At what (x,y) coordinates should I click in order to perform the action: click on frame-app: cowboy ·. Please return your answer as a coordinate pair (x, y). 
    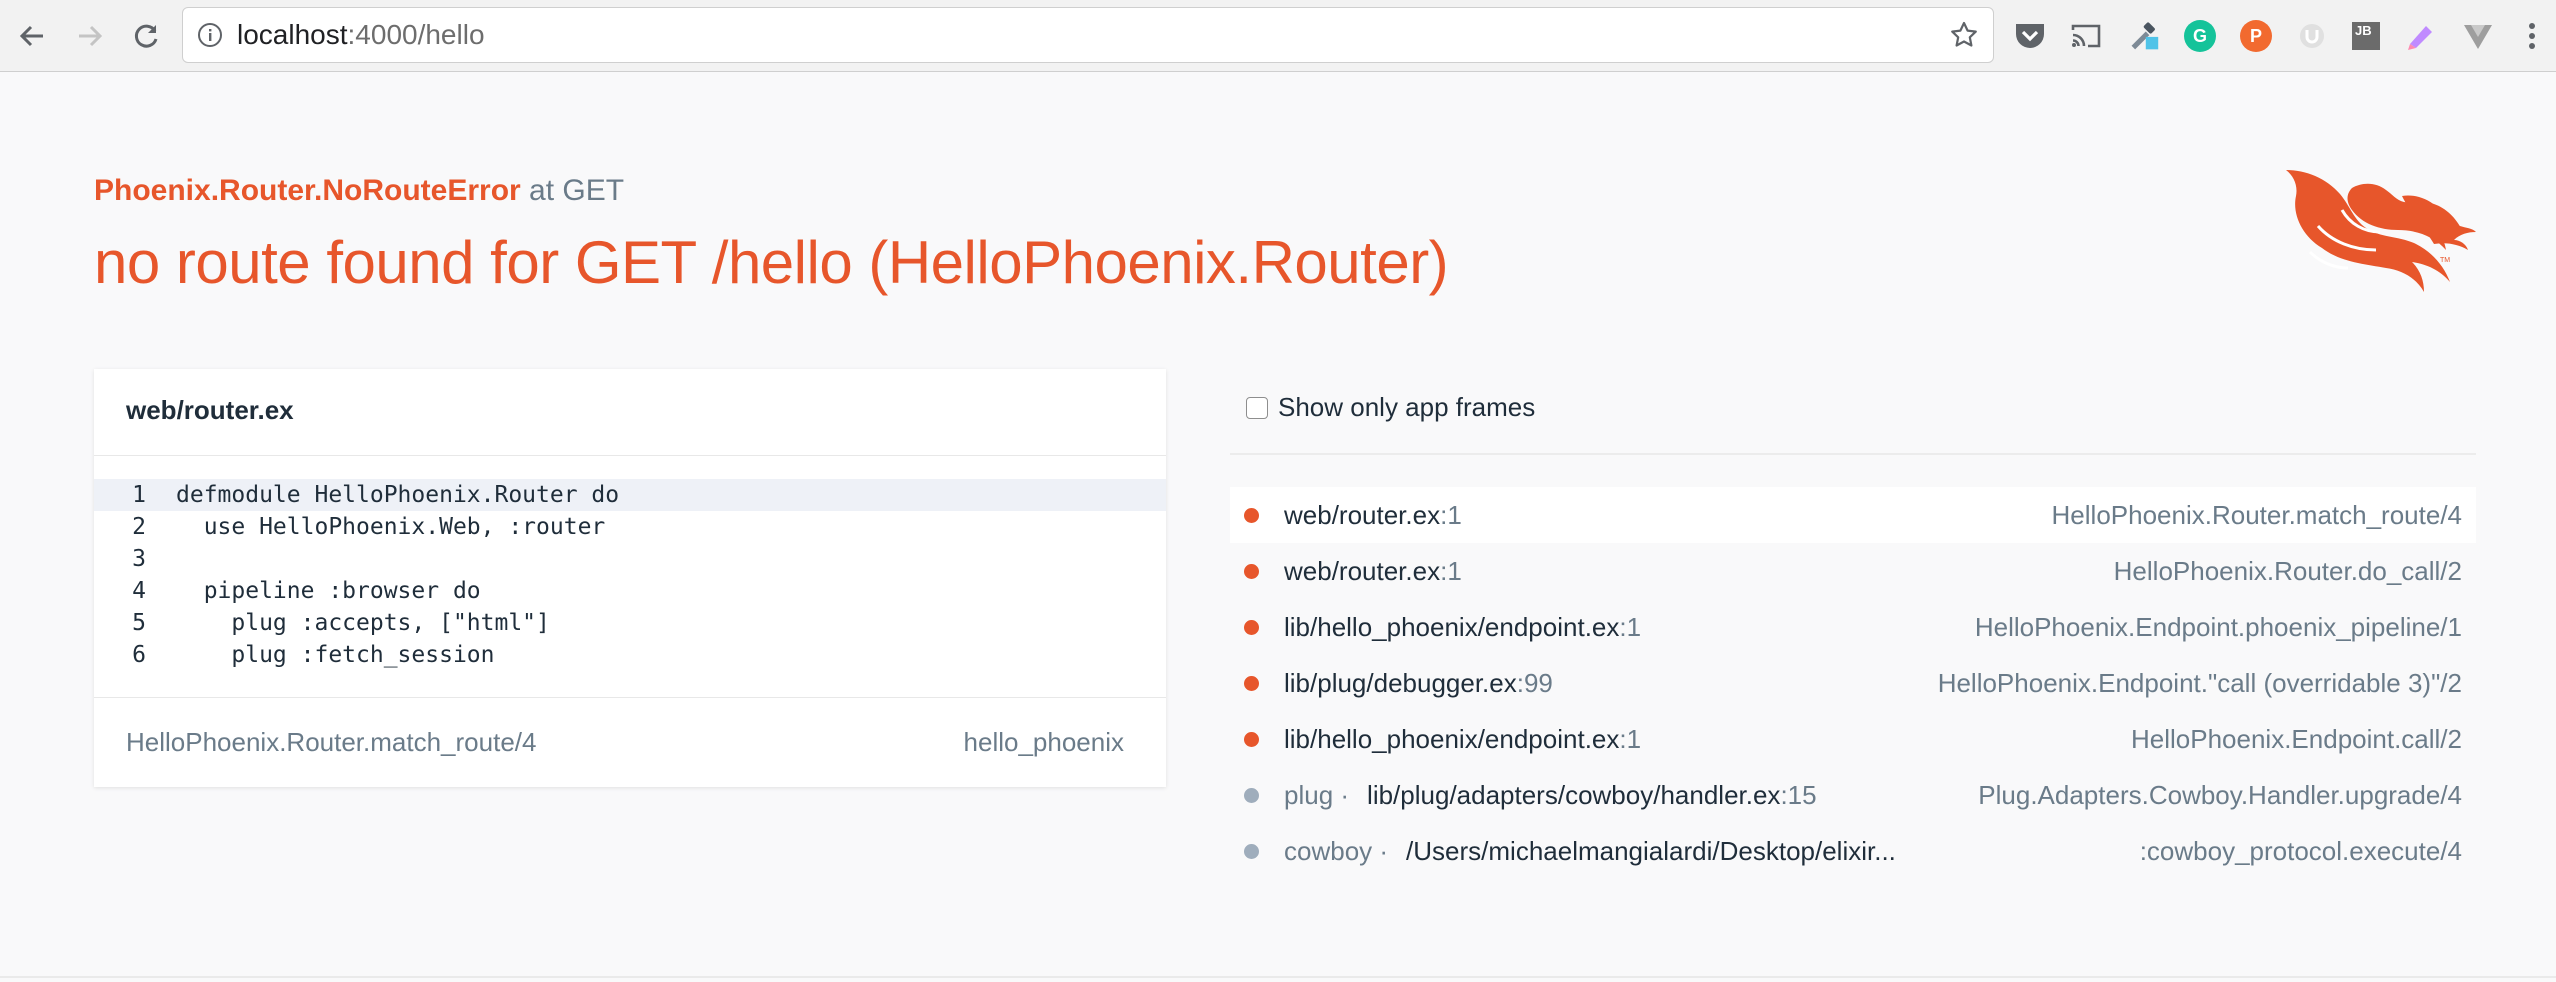
    Looking at the image, I should click on (1336, 851).